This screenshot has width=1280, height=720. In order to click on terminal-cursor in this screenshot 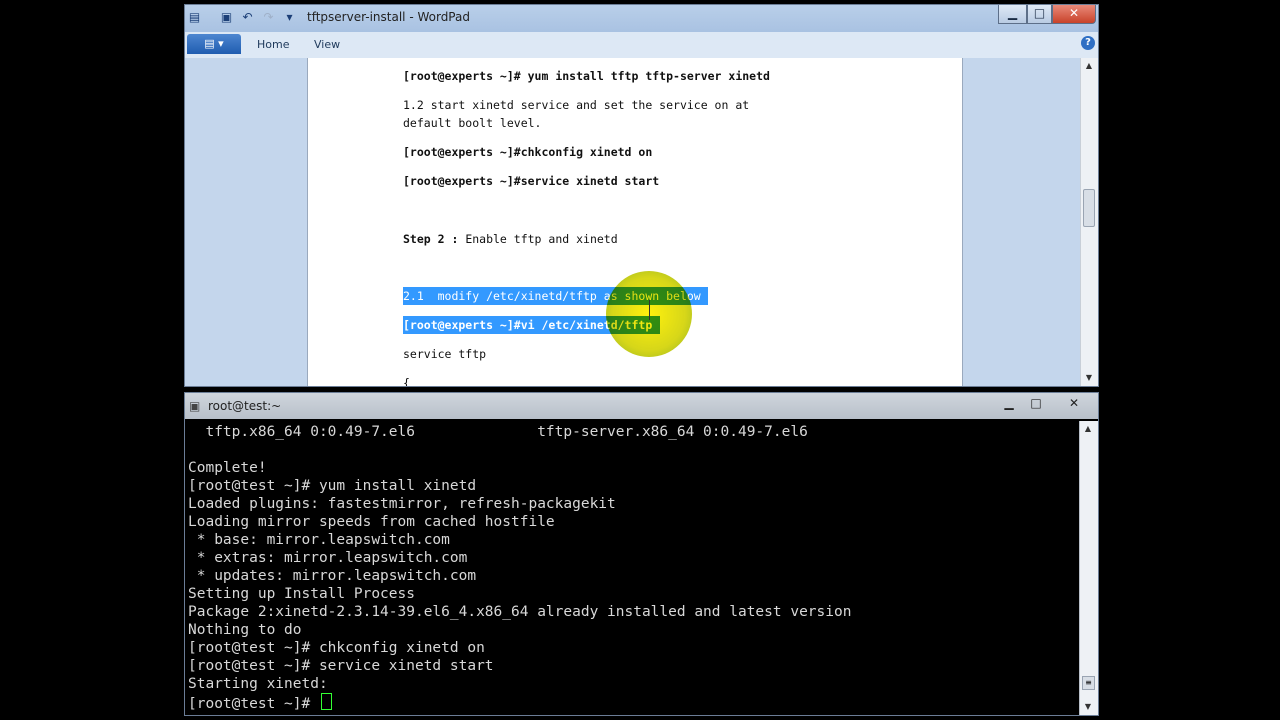, I will do `click(326, 701)`.